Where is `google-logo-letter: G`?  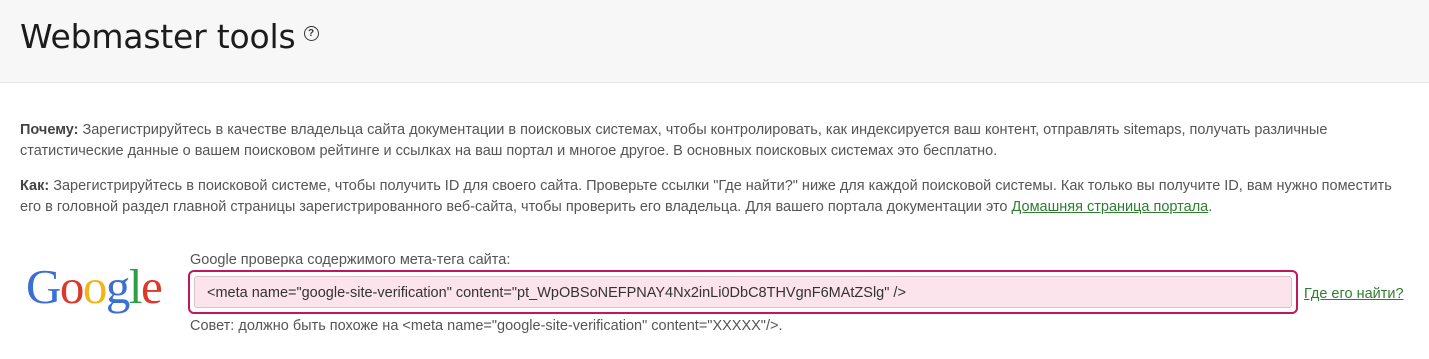 google-logo-letter: G is located at coordinates (43, 286).